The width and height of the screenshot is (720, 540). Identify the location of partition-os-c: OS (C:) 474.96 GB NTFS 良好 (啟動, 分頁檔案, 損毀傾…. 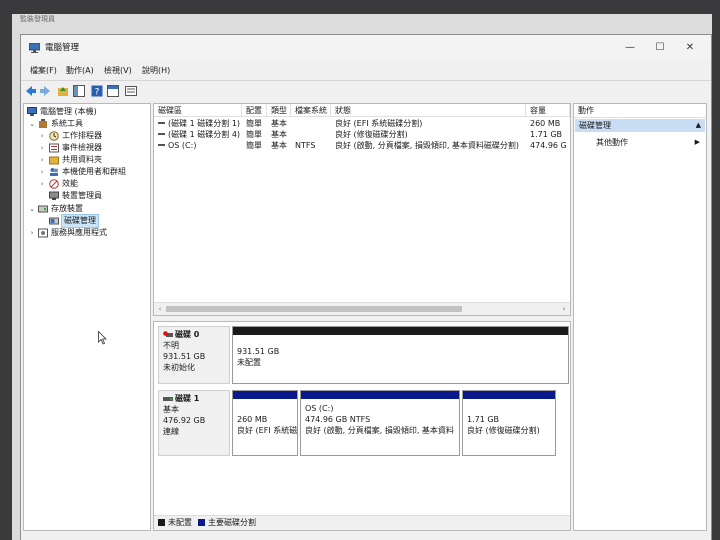
(380, 423).